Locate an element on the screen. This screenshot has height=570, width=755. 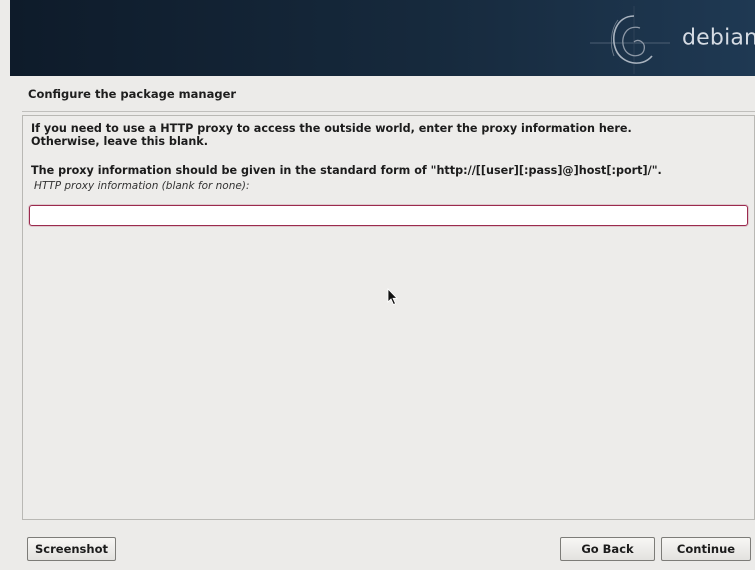
screenshot-button: Screenshot is located at coordinates (71, 549).